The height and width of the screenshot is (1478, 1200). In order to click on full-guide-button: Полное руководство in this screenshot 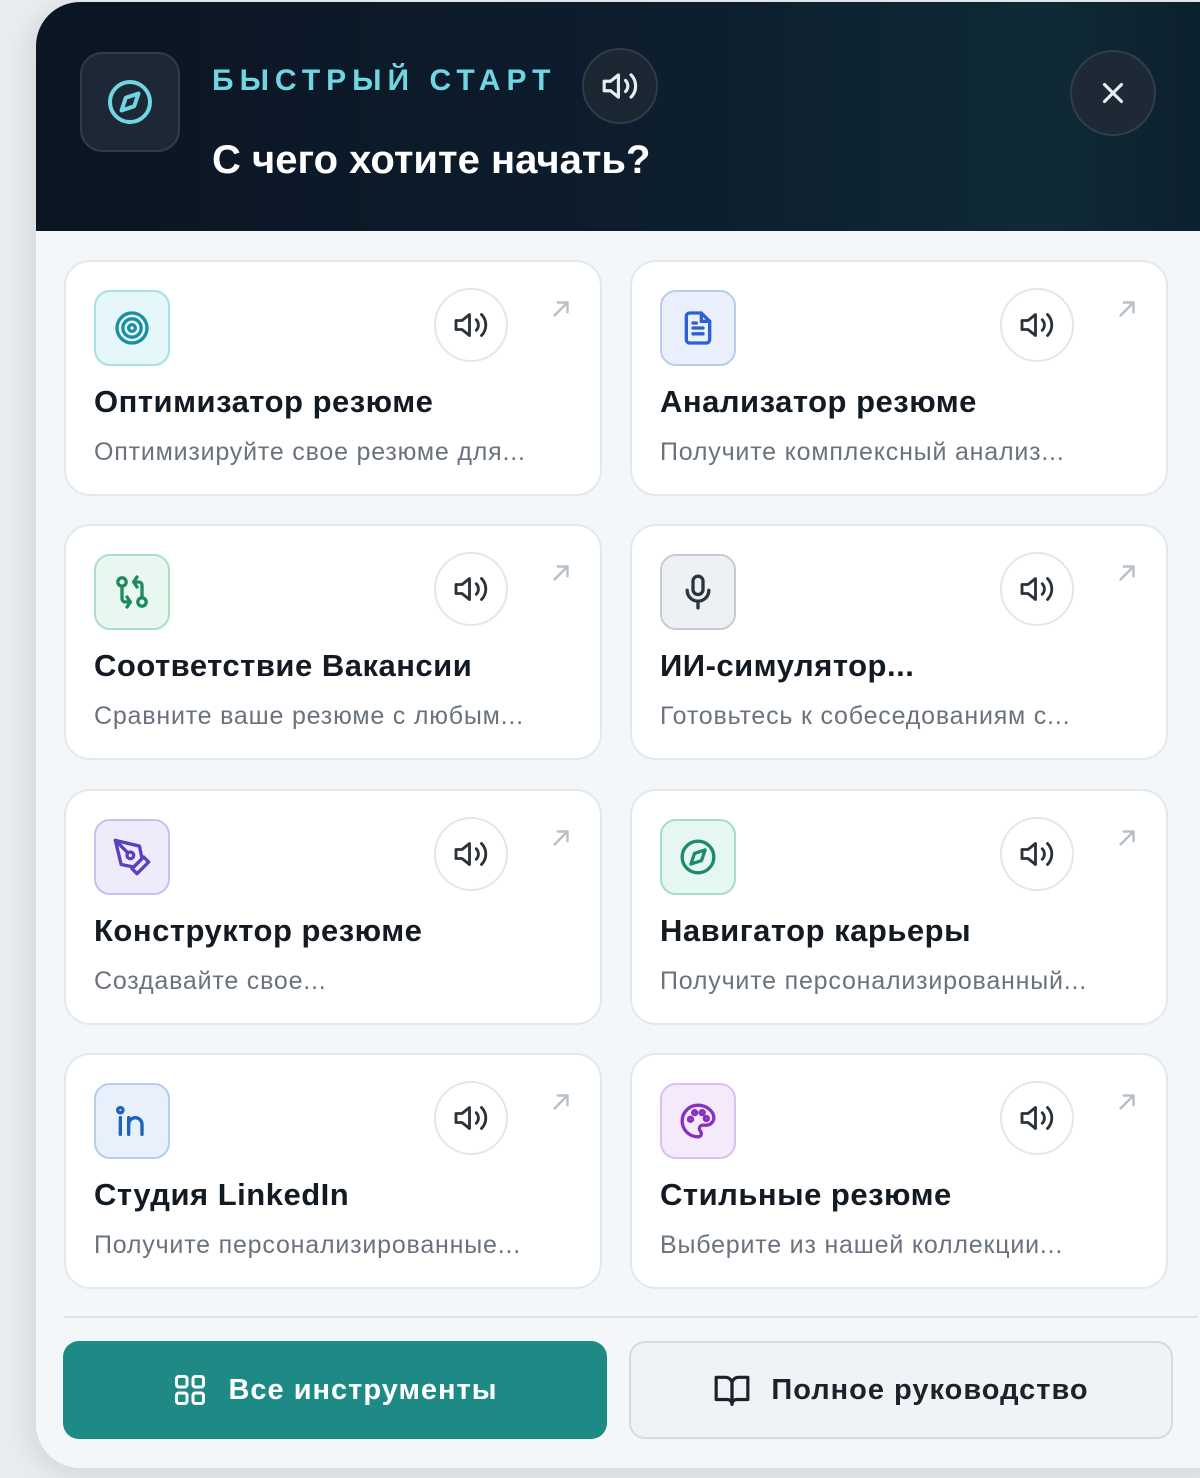, I will do `click(901, 1390)`.